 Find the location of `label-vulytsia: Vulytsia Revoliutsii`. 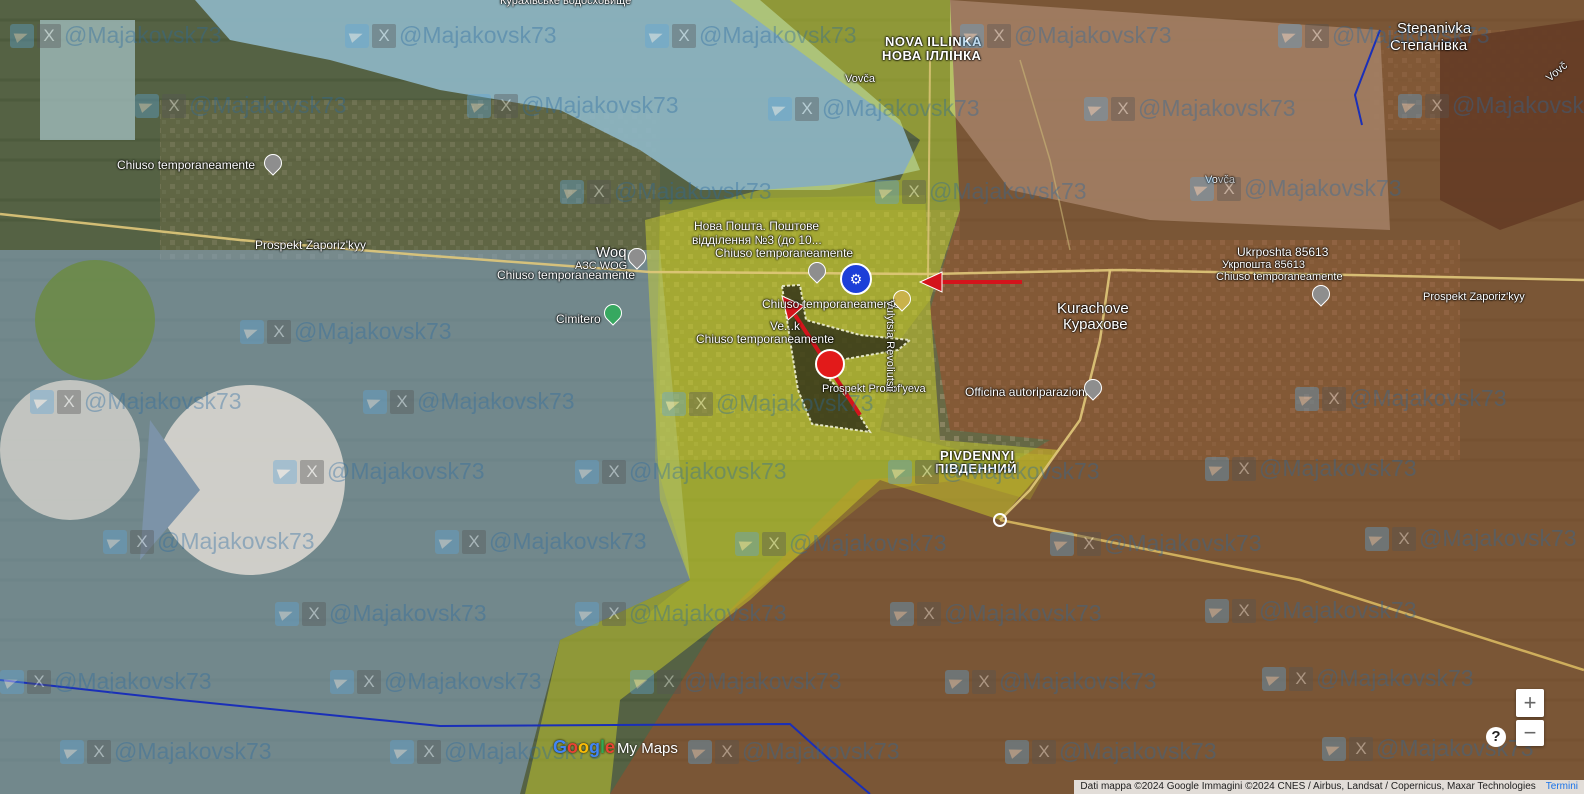

label-vulytsia: Vulytsia Revoliutsii is located at coordinates (890, 346).